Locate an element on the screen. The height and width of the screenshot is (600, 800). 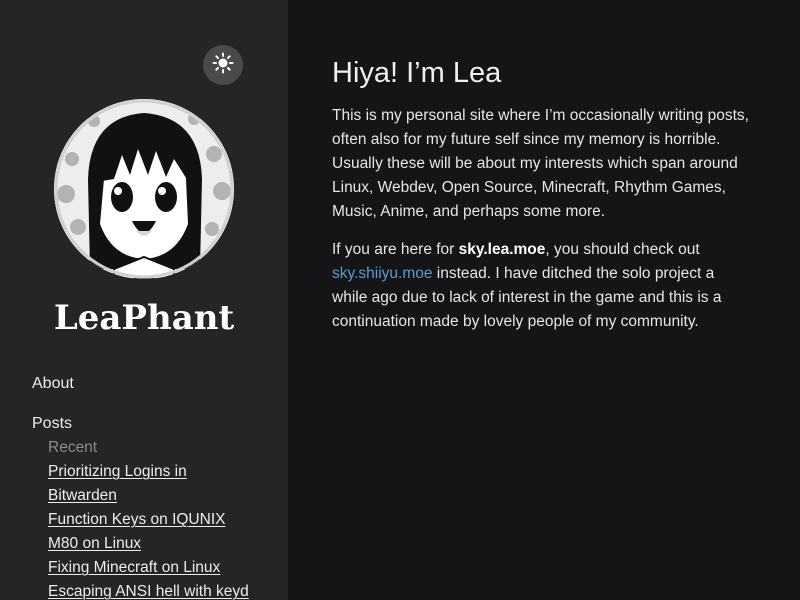
avatar-image is located at coordinates (144, 189).